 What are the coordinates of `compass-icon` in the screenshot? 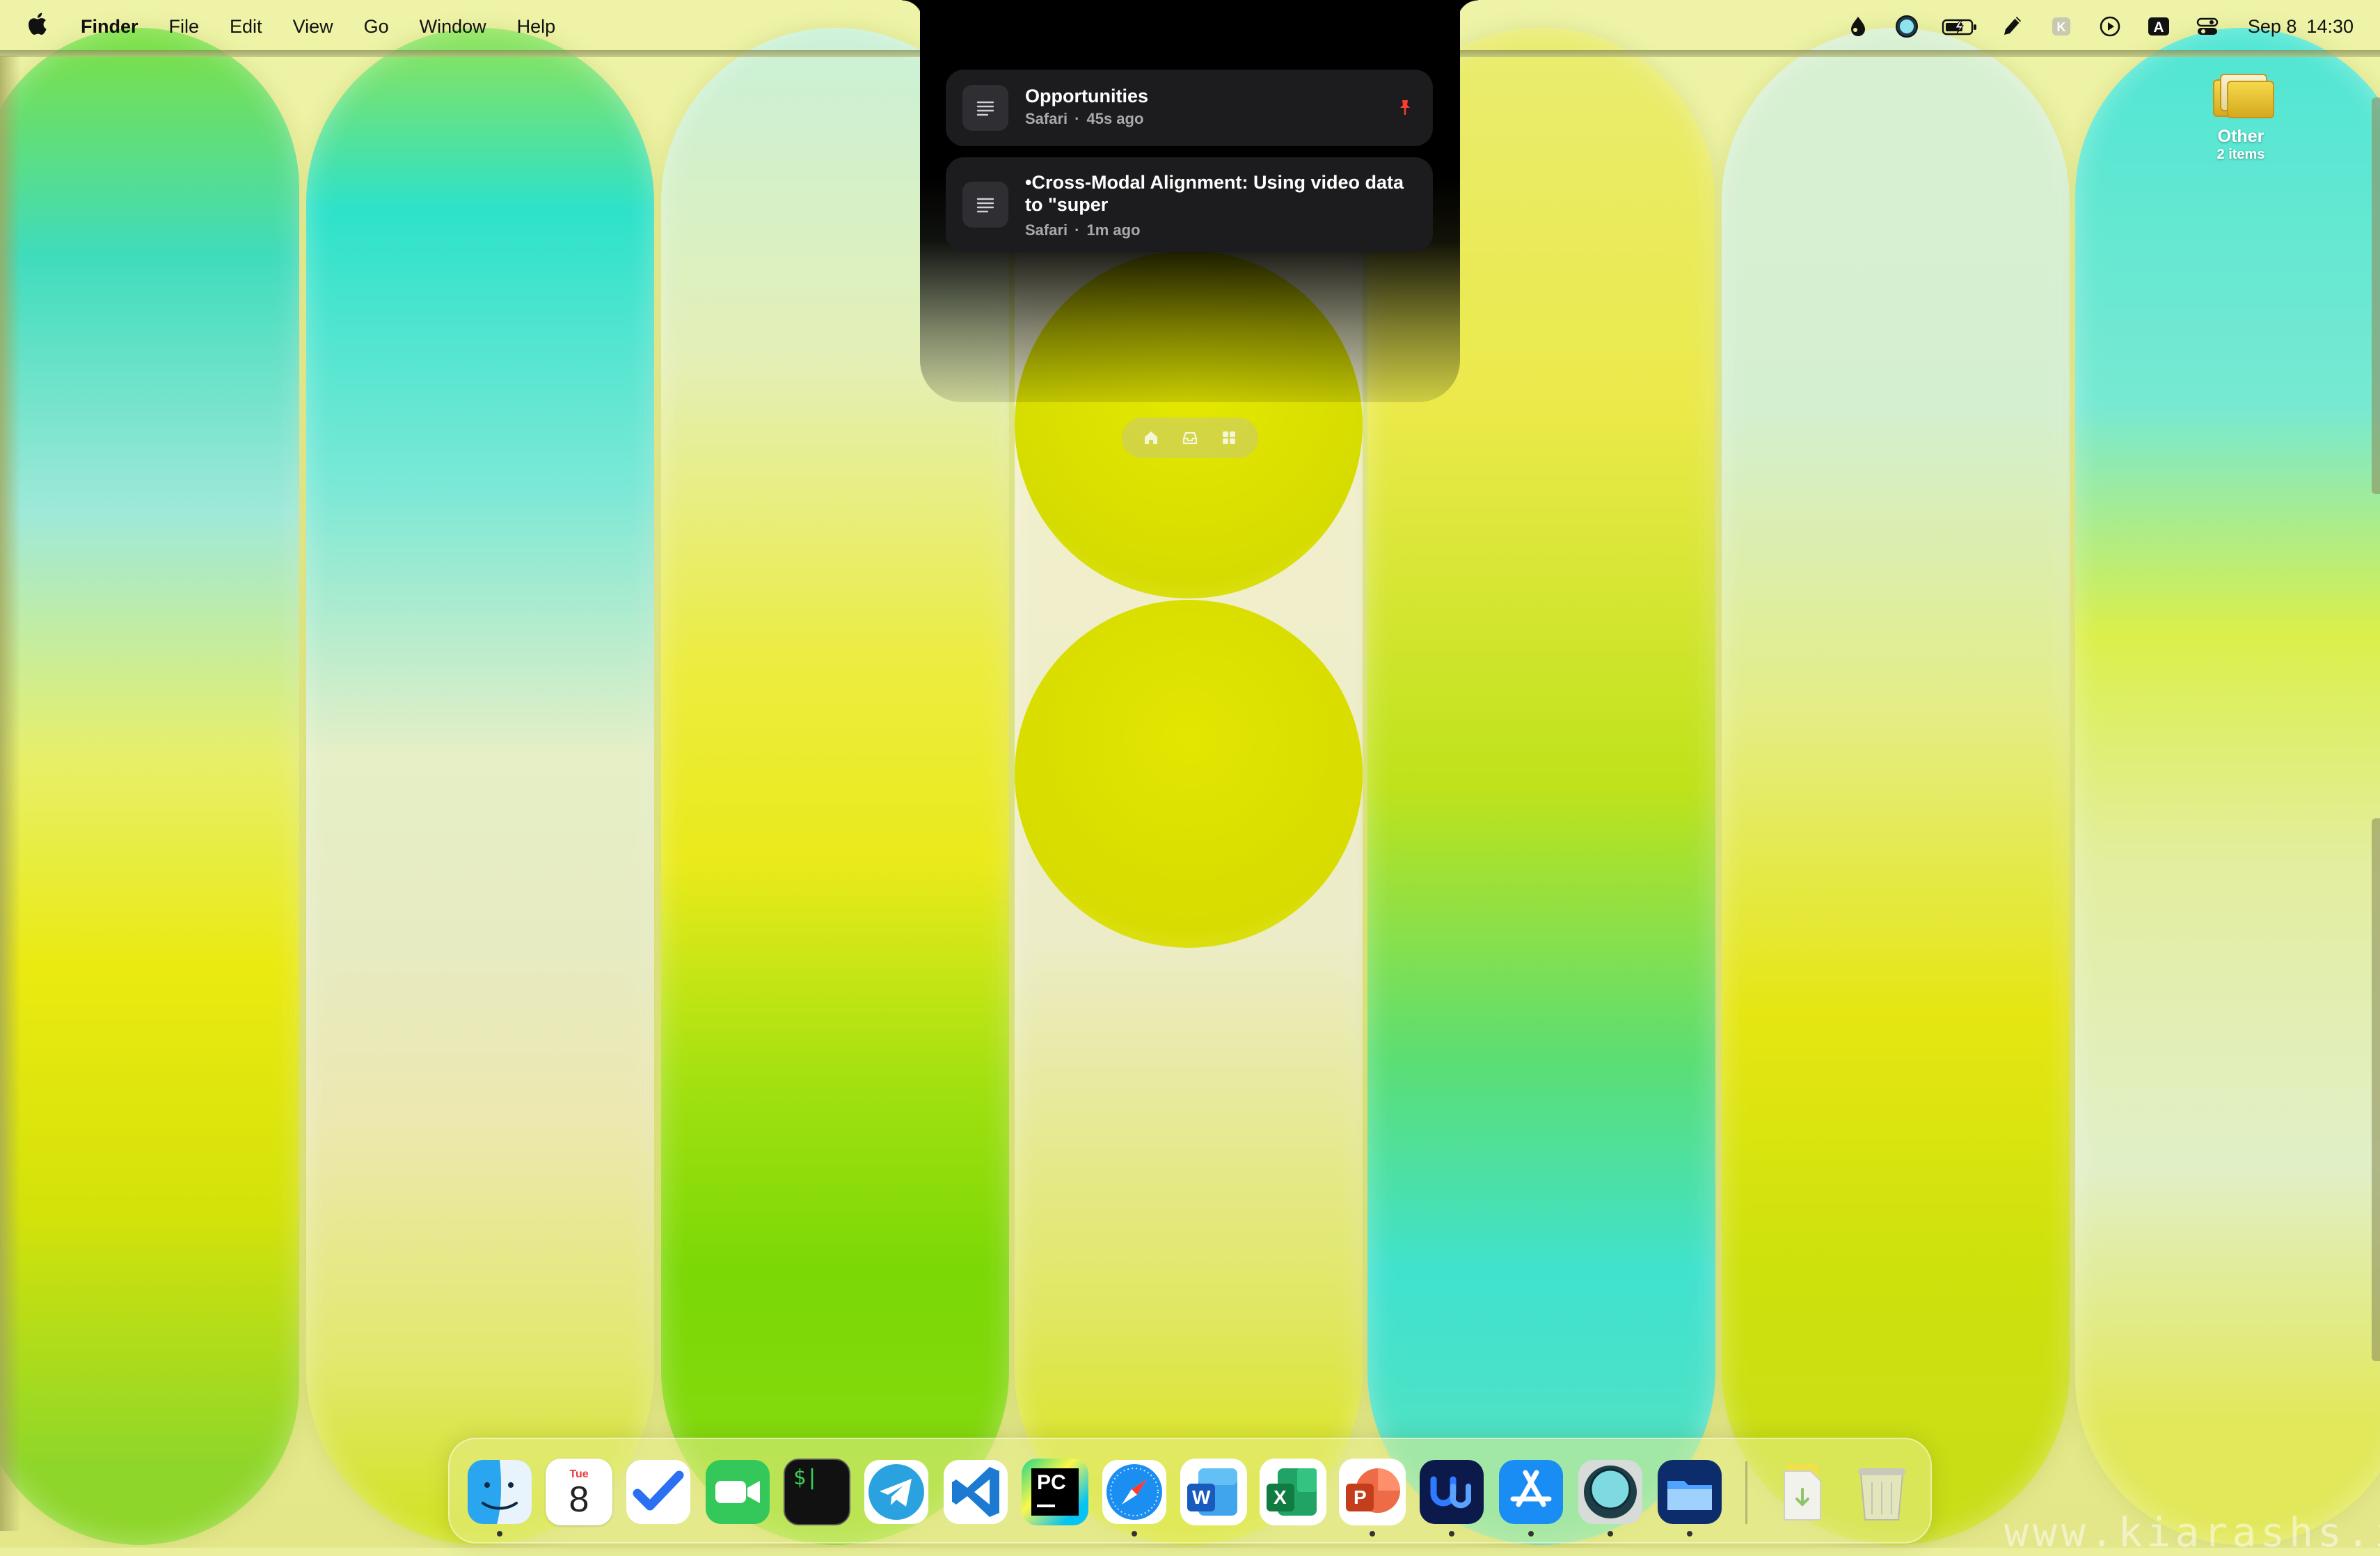 It's located at (1134, 1492).